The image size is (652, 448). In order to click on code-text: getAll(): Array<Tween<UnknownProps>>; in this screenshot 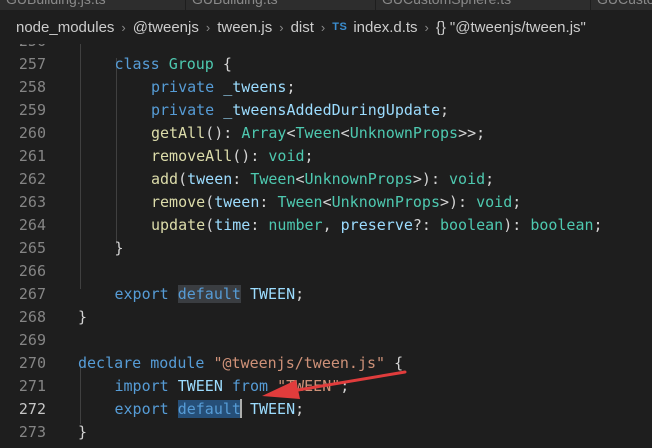, I will do `click(318, 133)`.